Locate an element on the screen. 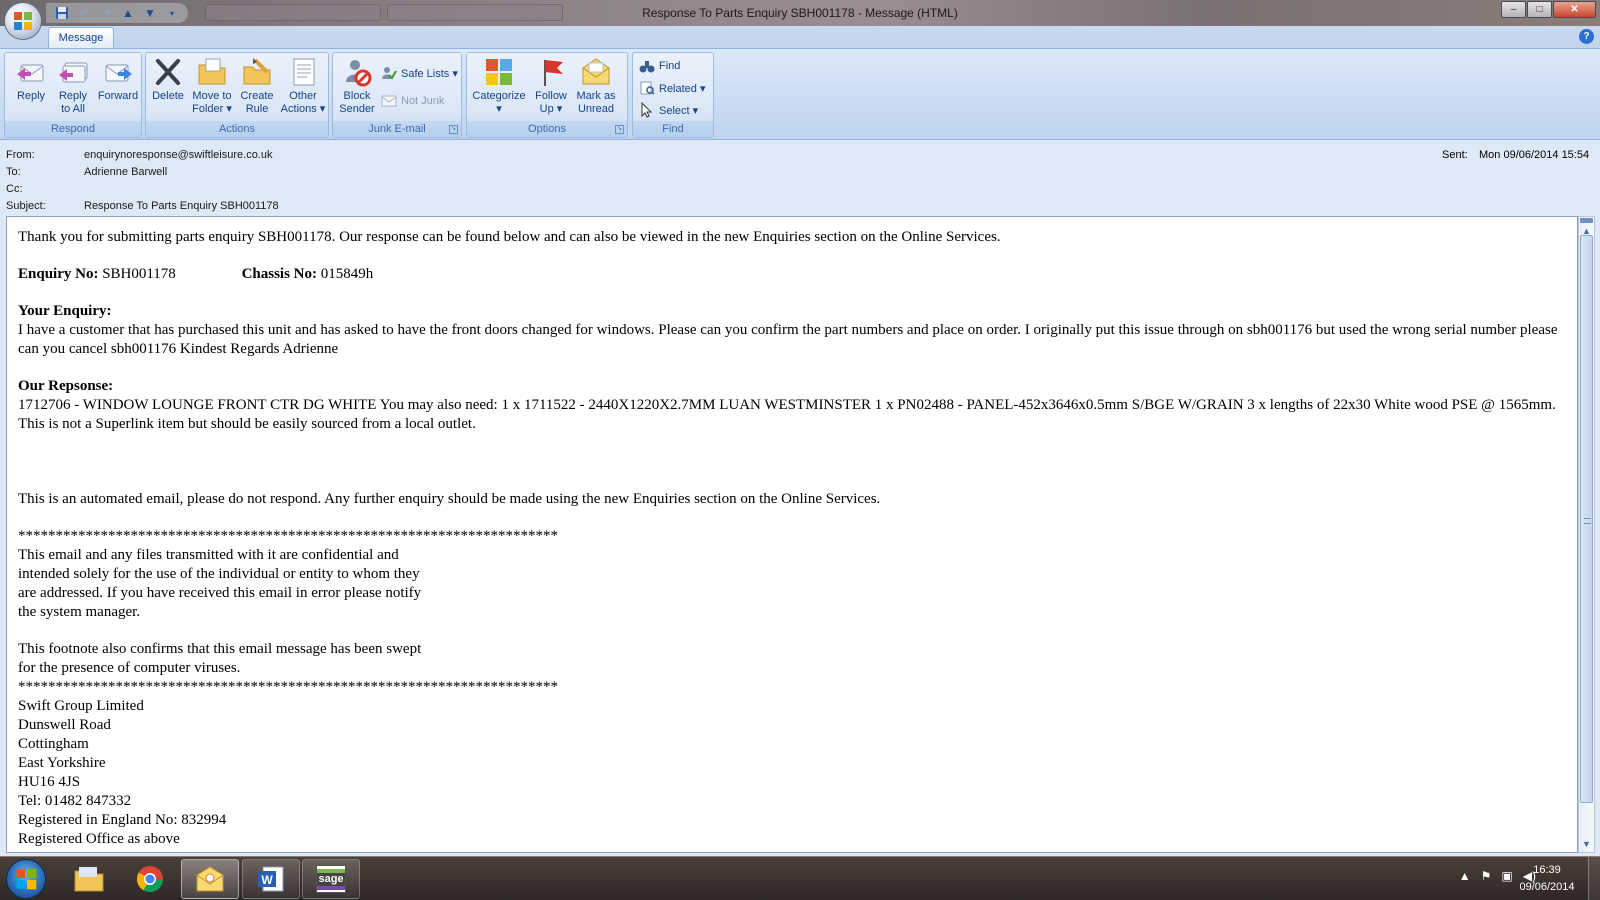  from-value: enquirynoresponse@swiftleisure.co.uk is located at coordinates (178, 155).